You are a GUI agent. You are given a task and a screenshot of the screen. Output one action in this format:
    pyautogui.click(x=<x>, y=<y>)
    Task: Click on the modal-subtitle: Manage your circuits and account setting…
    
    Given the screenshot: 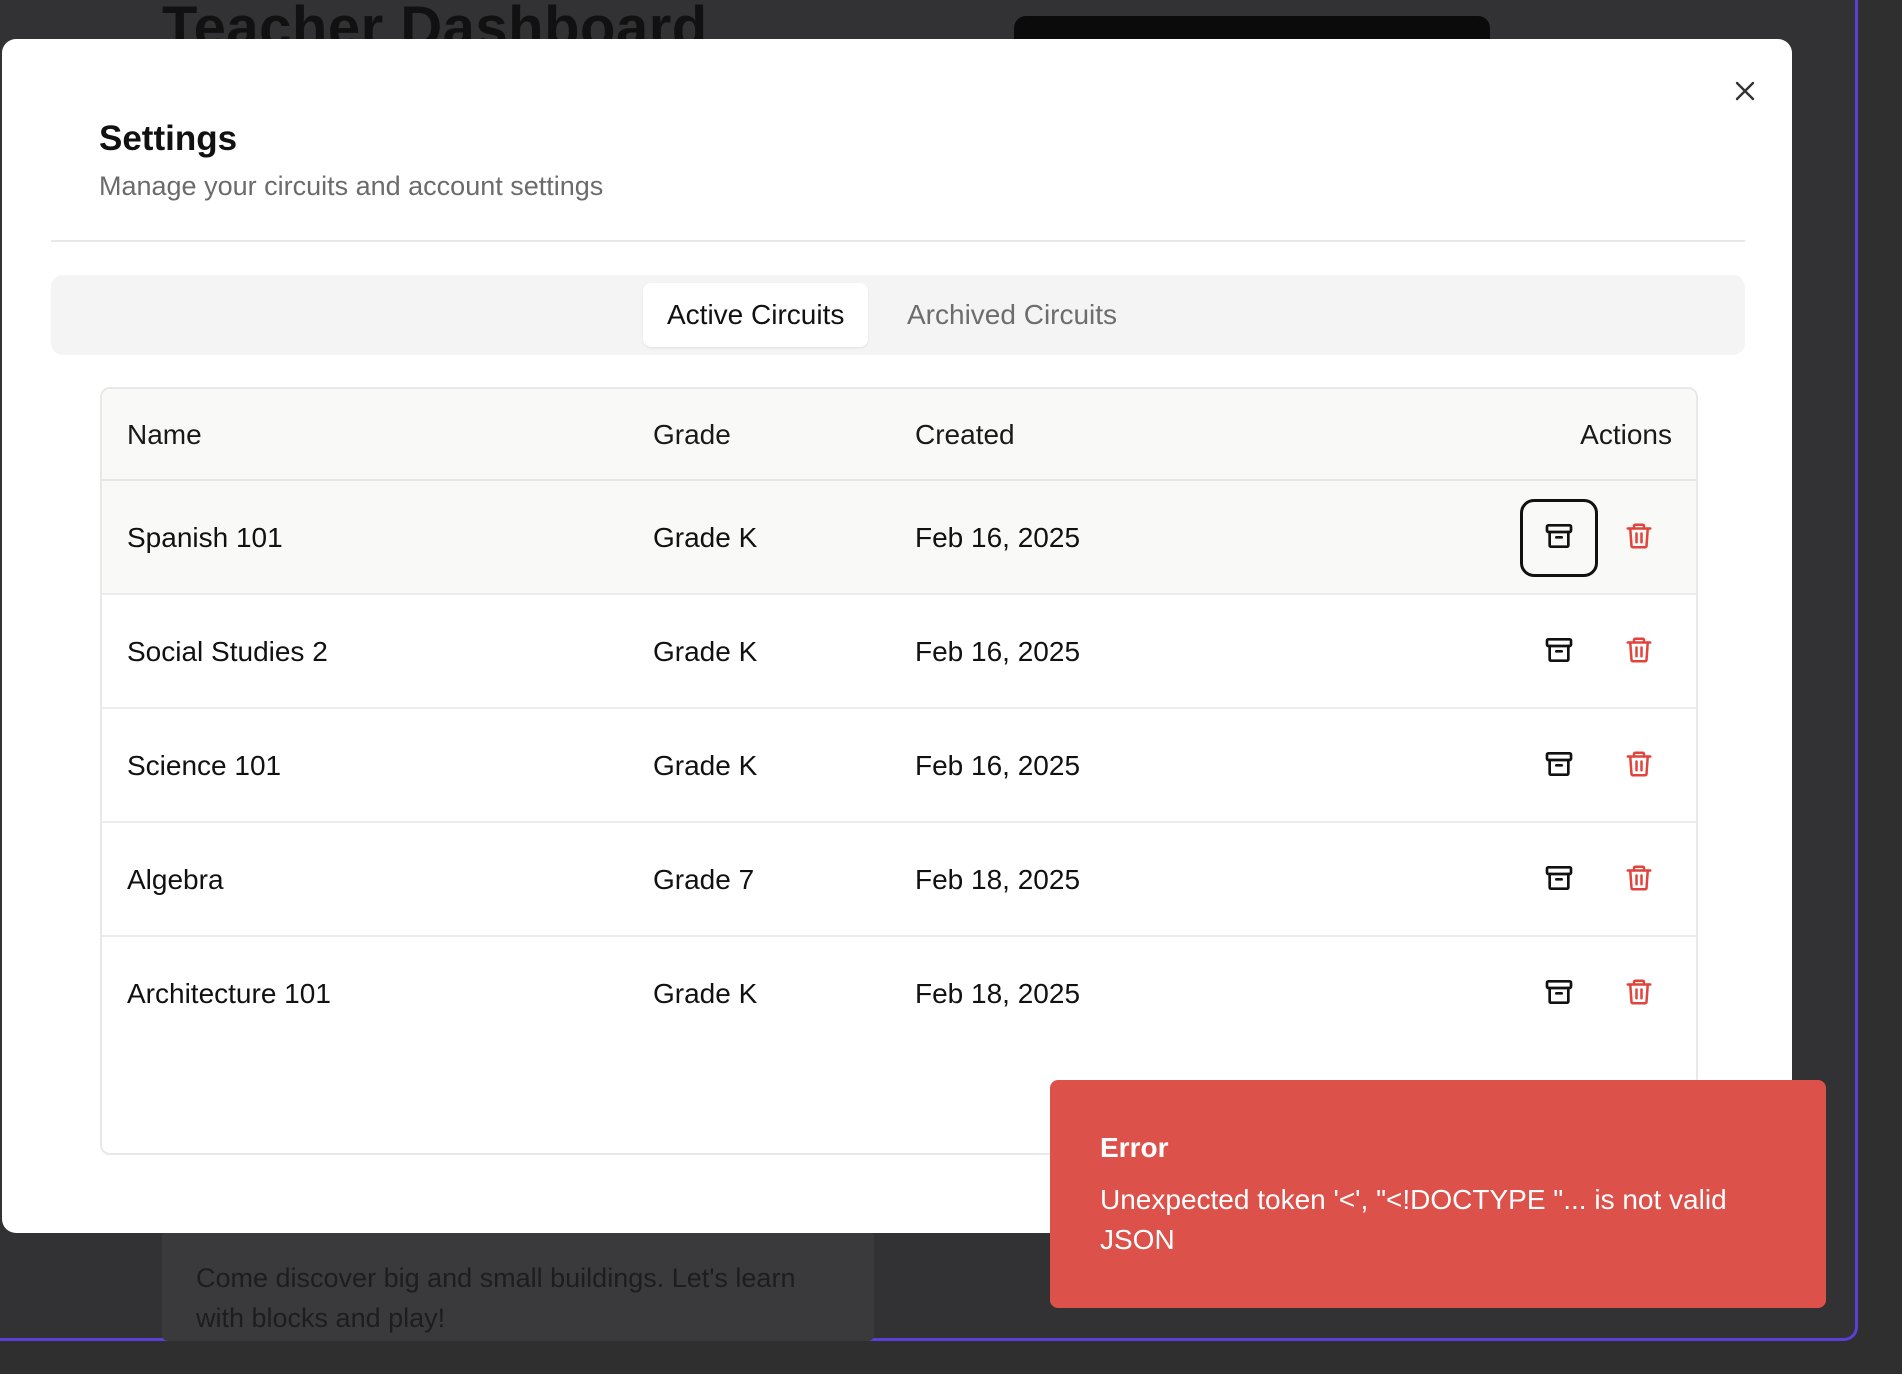 What is the action you would take?
    pyautogui.click(x=351, y=186)
    